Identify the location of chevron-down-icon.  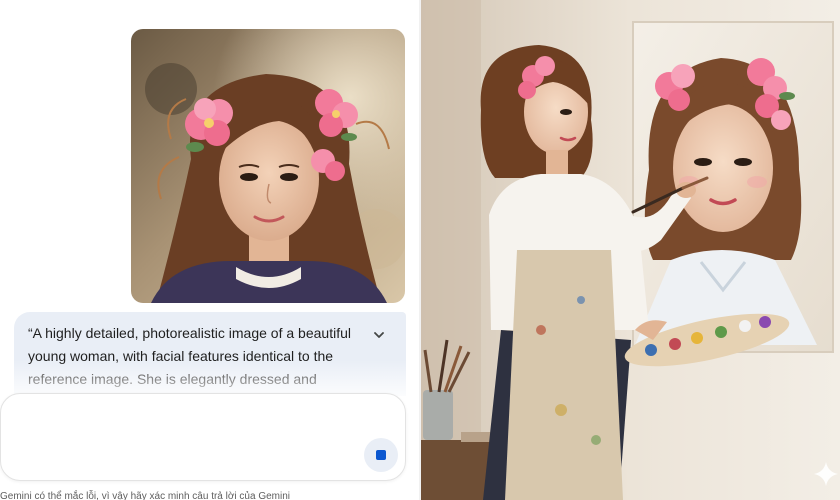
(379, 335).